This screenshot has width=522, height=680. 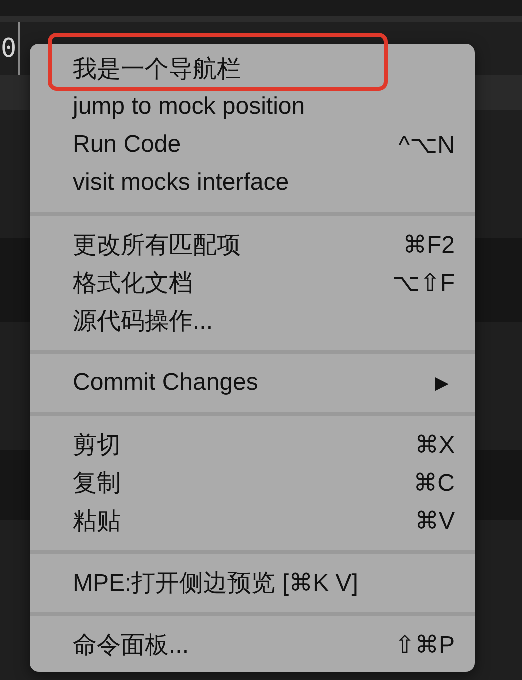 I want to click on menu-item: 复制, so click(x=97, y=483).